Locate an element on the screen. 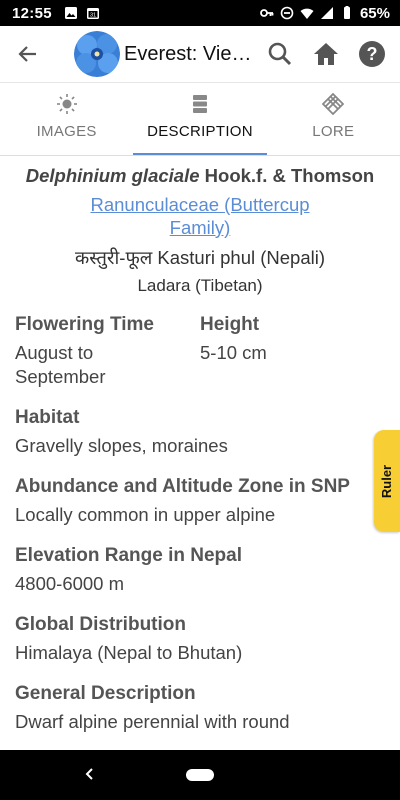 This screenshot has width=400, height=800. tab-lore: LORE is located at coordinates (333, 119).